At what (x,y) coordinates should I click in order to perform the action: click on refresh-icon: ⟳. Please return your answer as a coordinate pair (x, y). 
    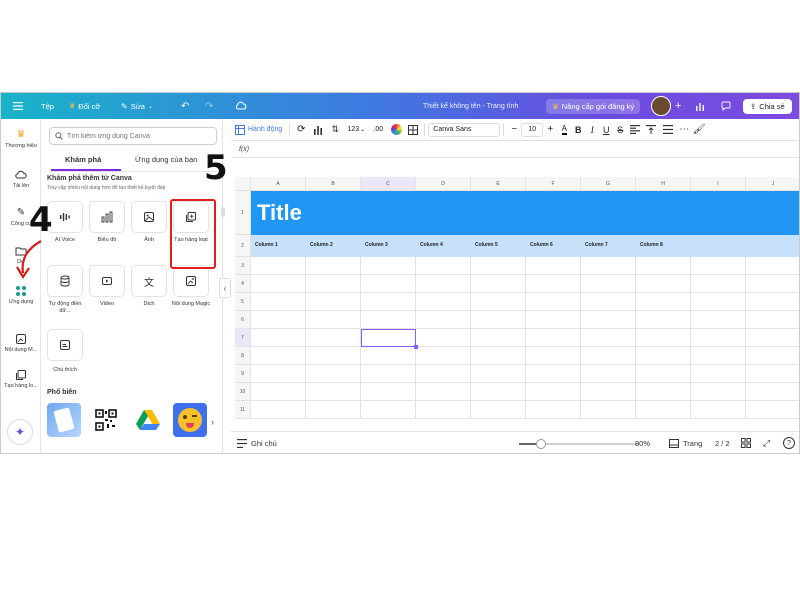
    Looking at the image, I should click on (301, 130).